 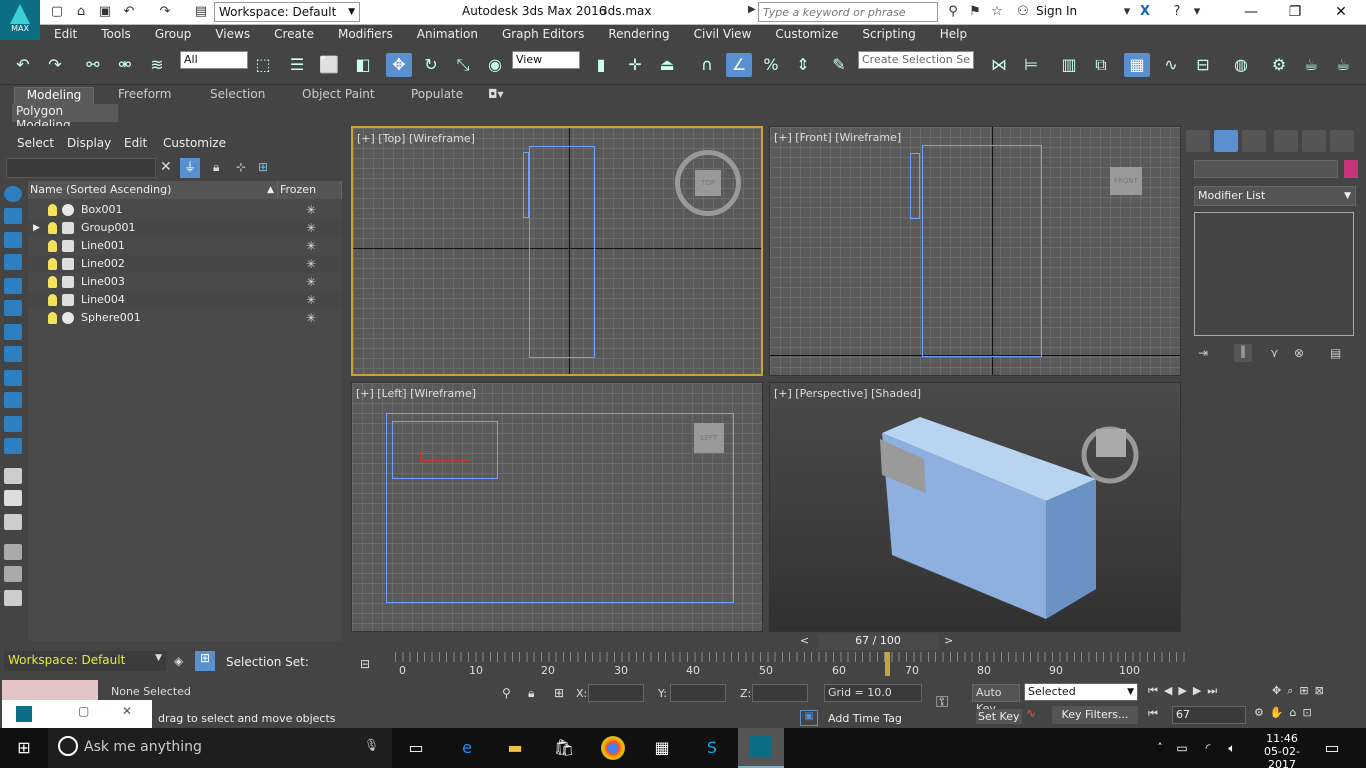 I want to click on align-icon: ⊨, so click(x=1031, y=65).